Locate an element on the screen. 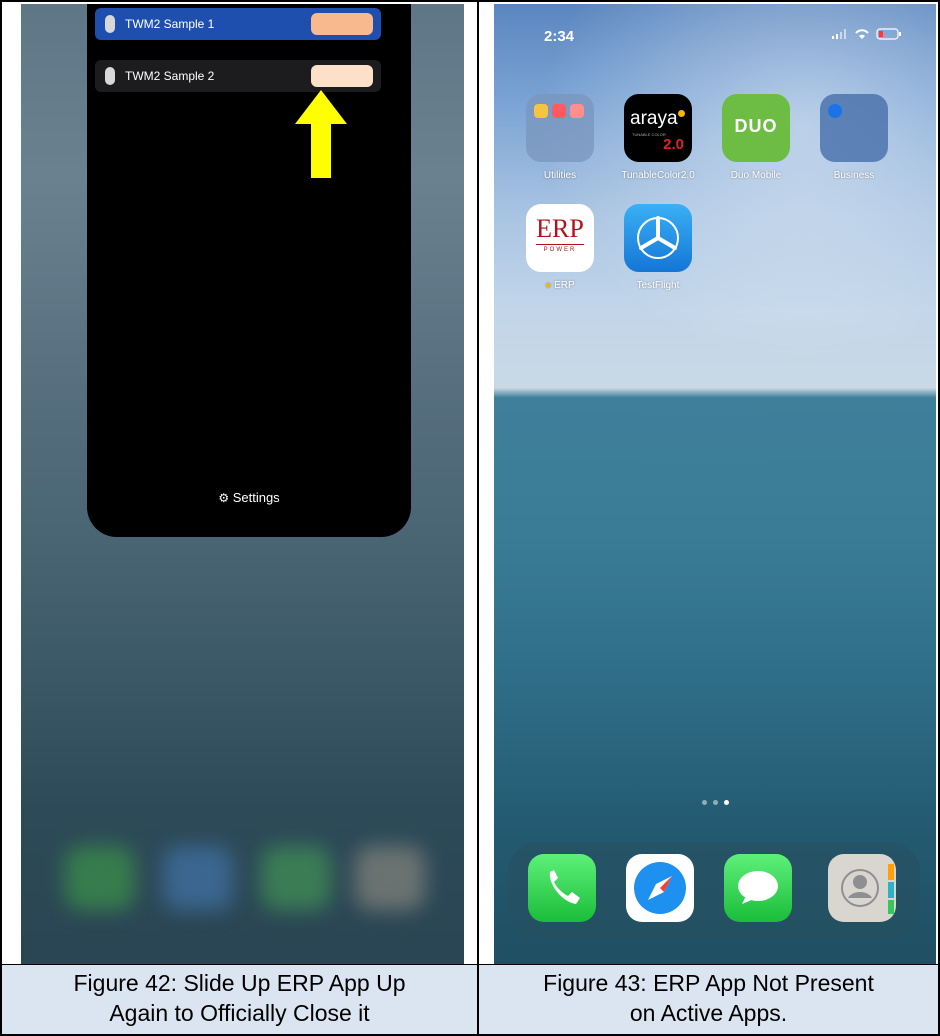 This screenshot has height=1036, width=940. app-utilities: Utilities is located at coordinates (560, 137).